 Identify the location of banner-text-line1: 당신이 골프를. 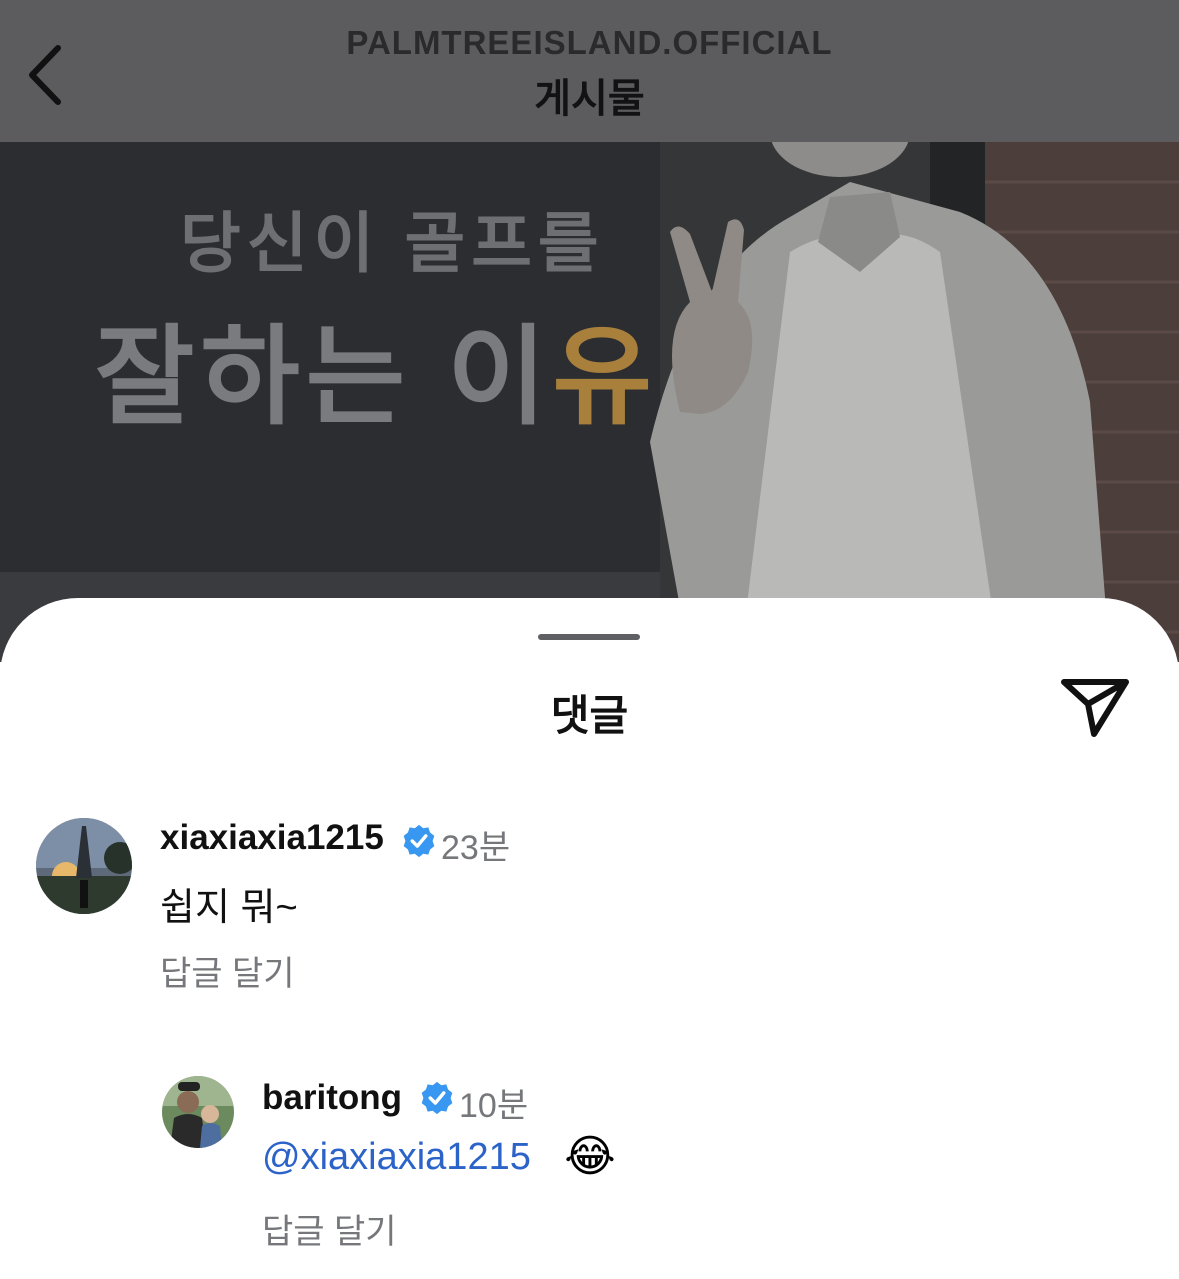
(392, 243).